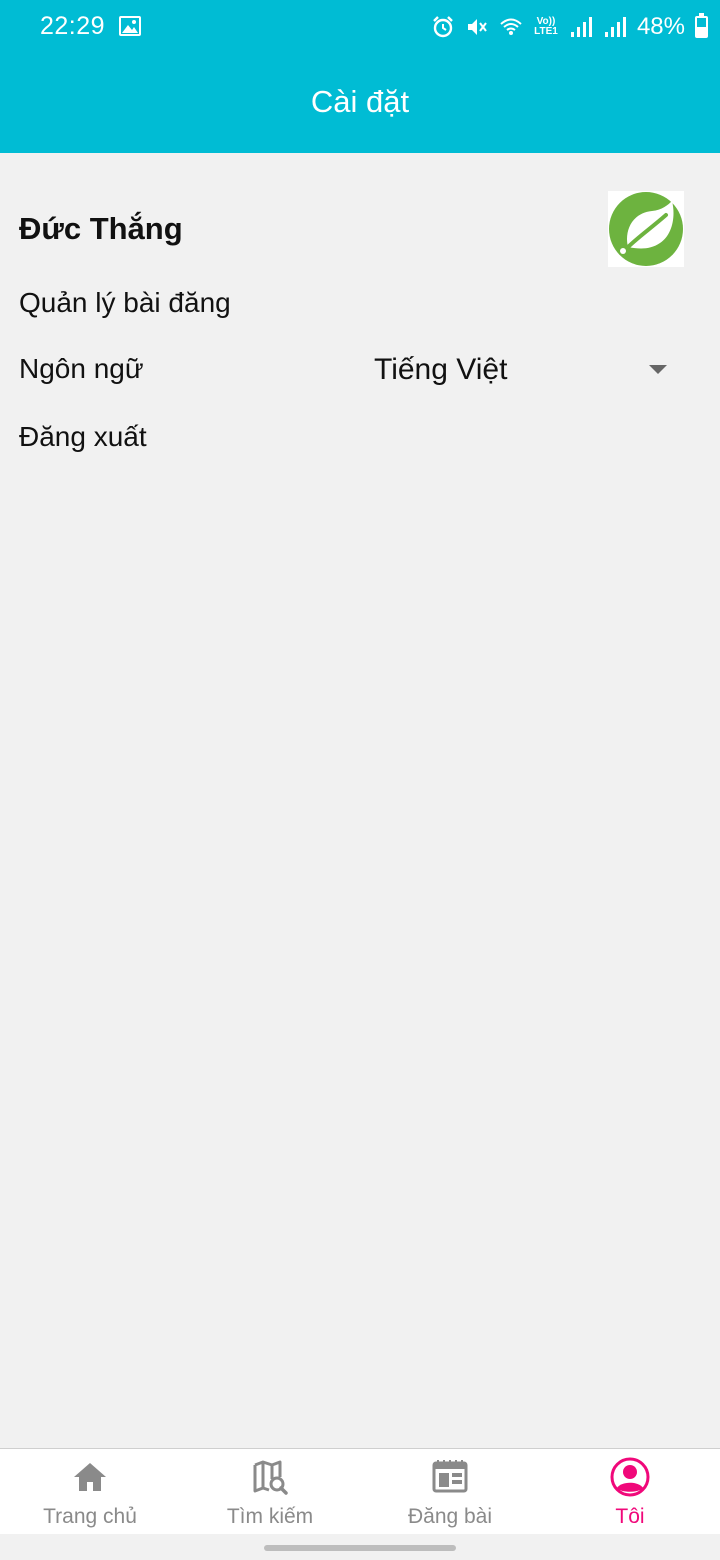 Image resolution: width=720 pixels, height=1560 pixels. I want to click on dropdown-arrow-icon, so click(658, 369).